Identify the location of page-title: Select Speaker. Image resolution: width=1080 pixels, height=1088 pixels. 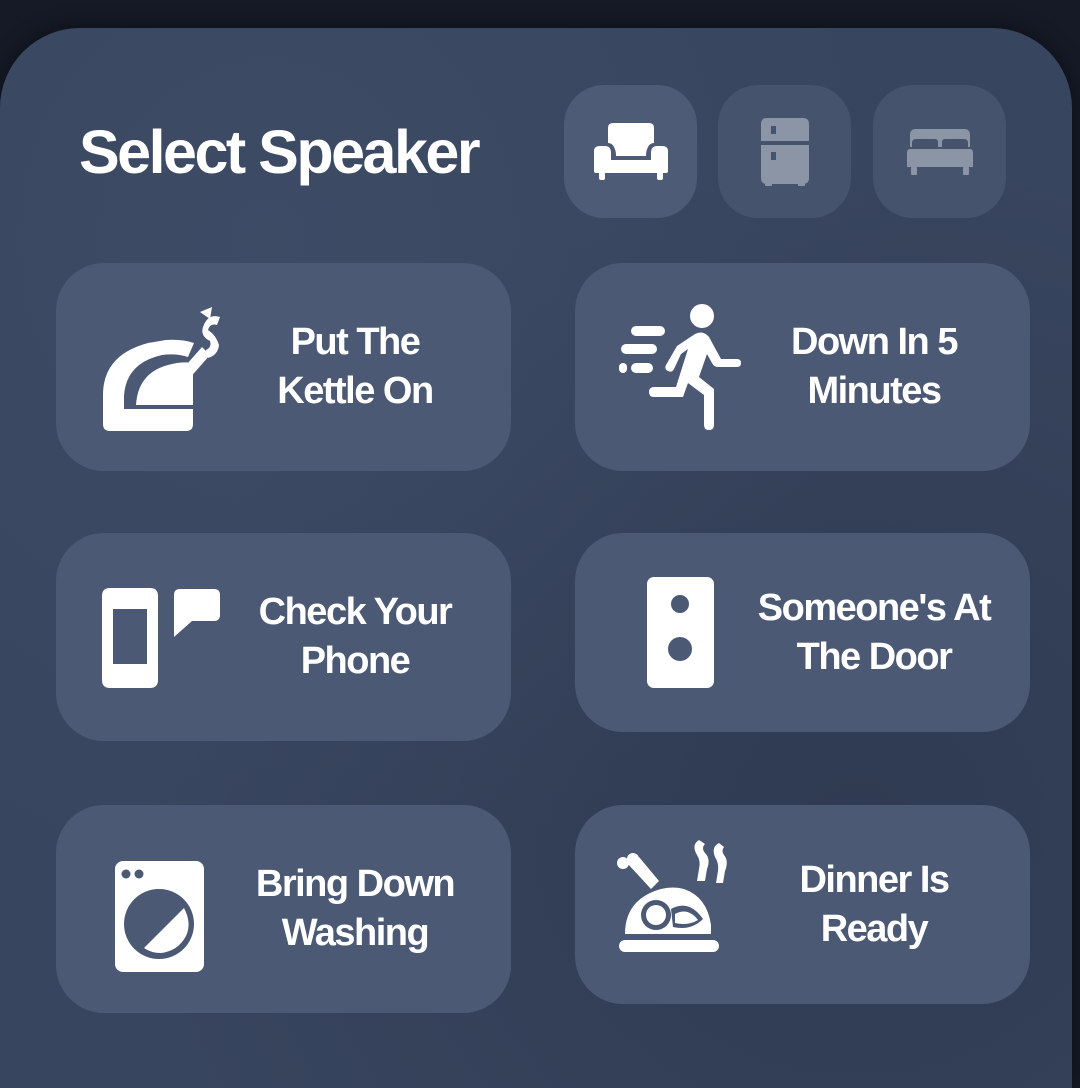
(280, 152).